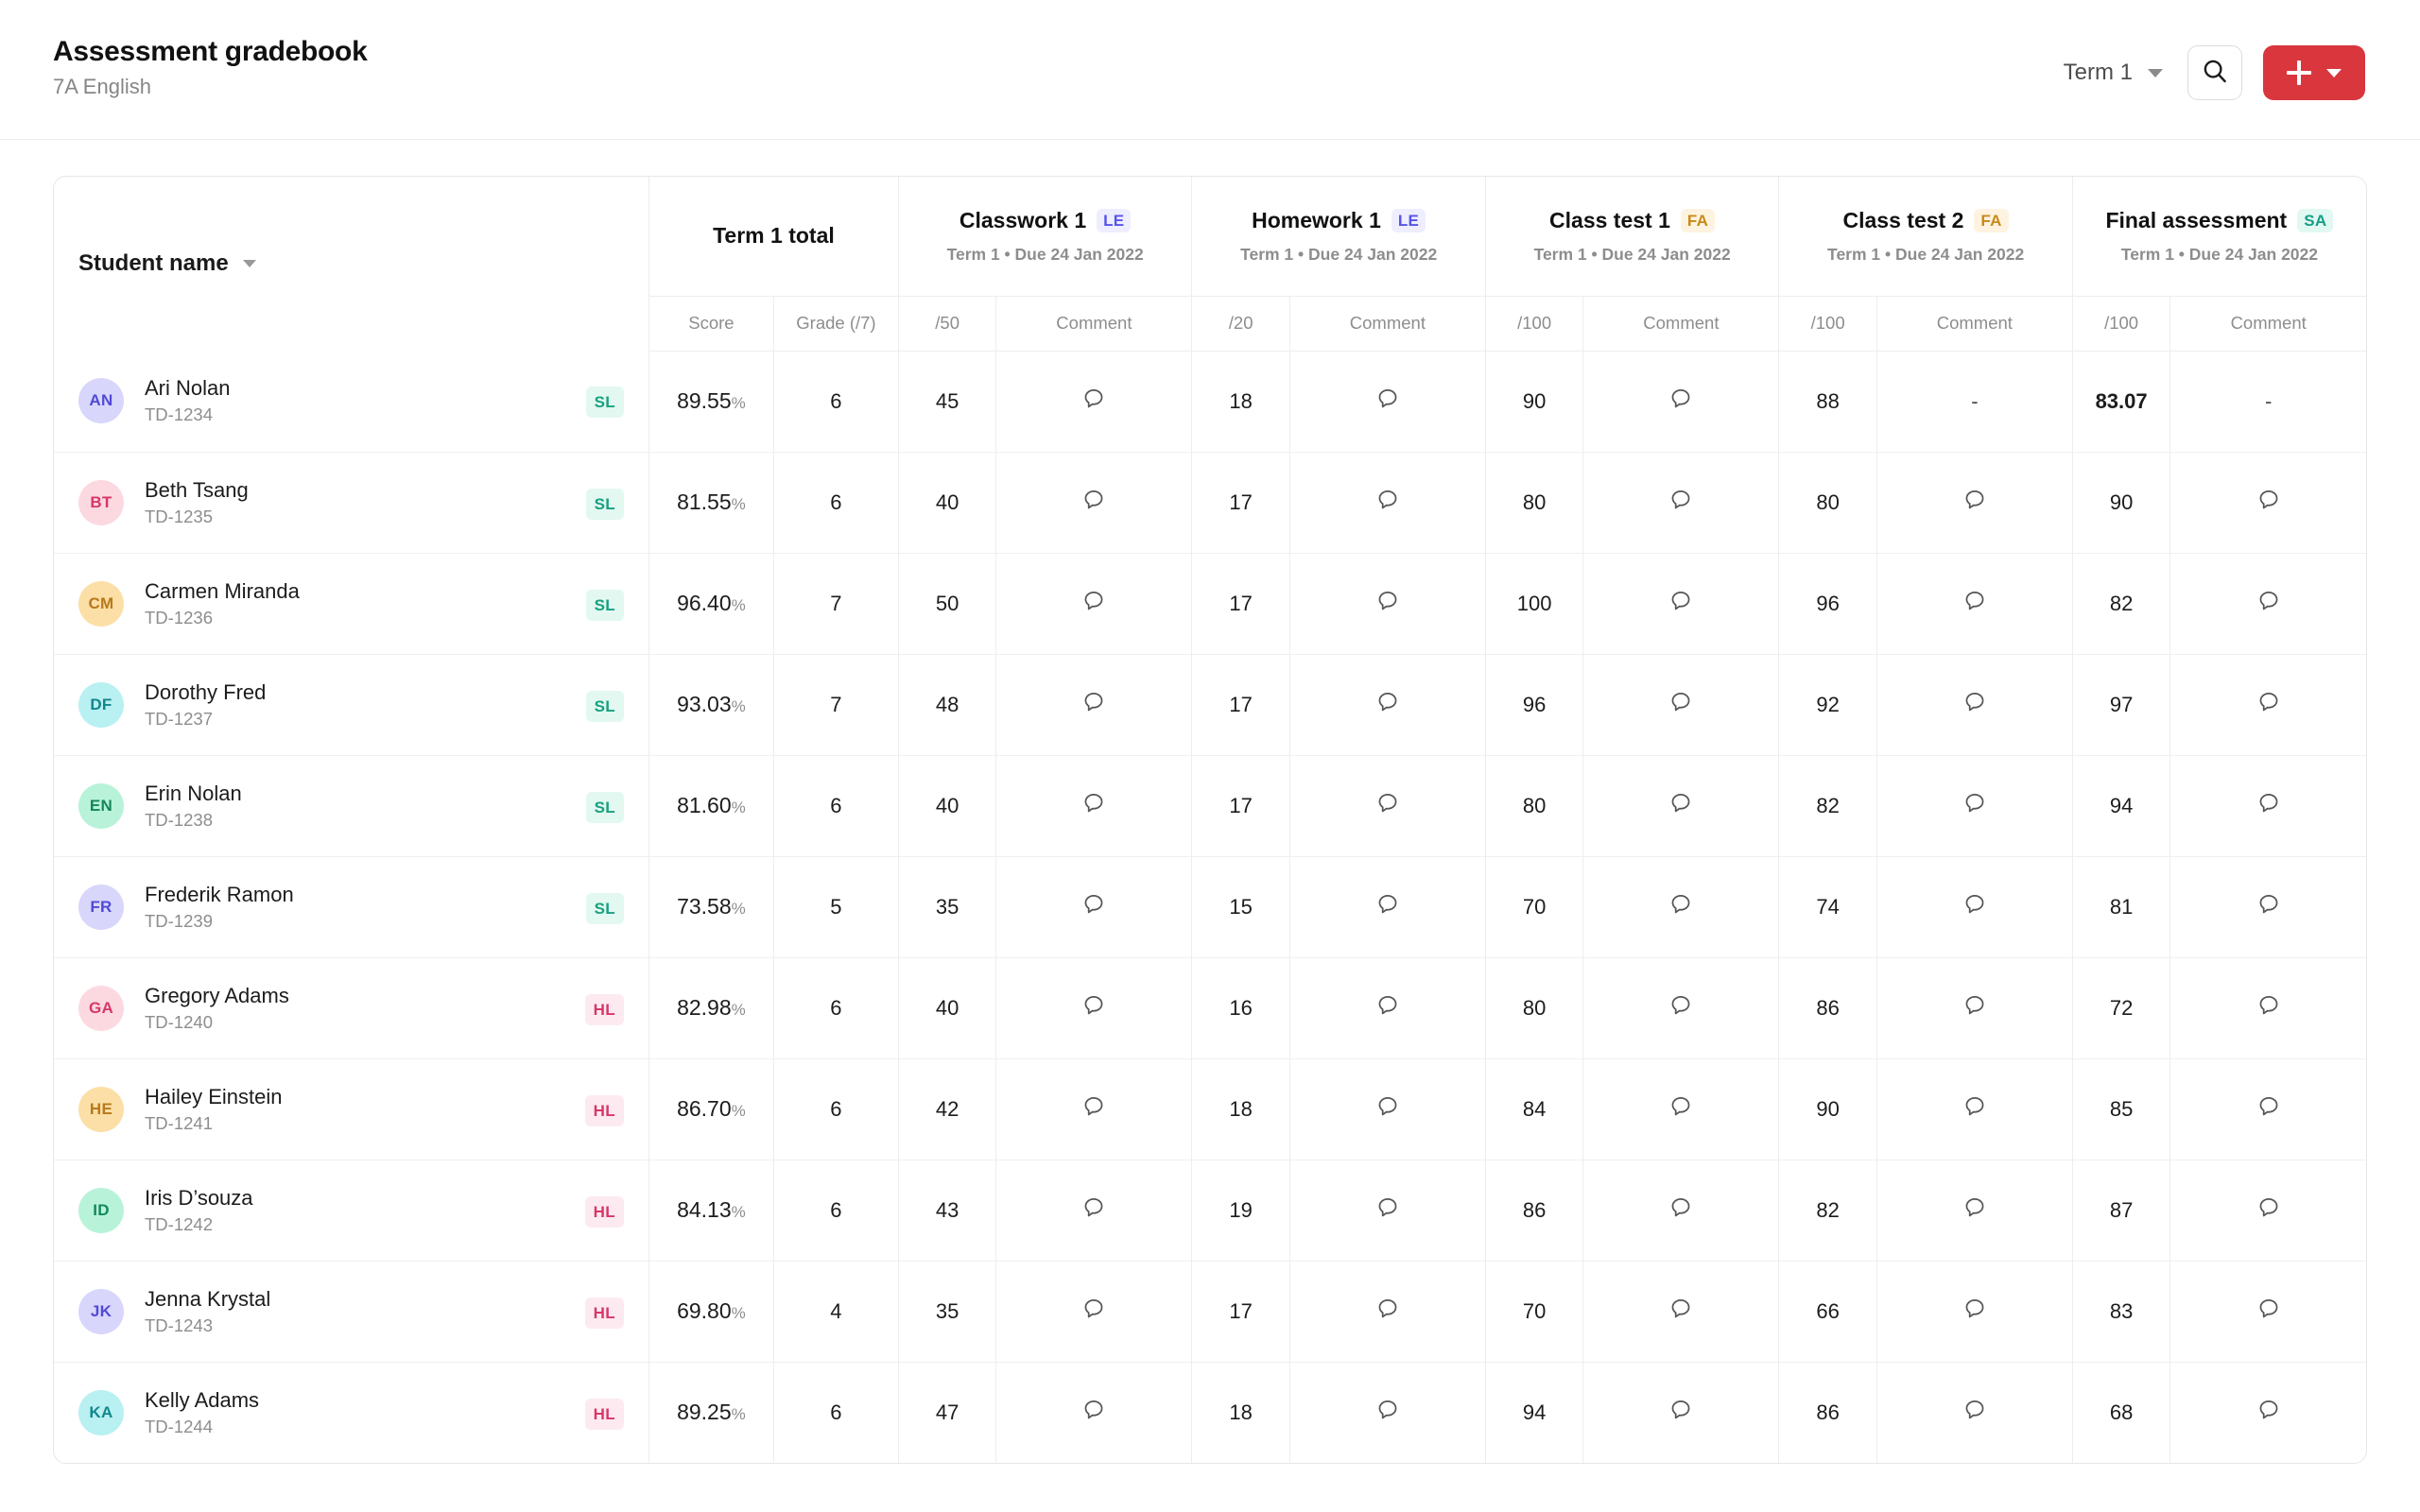  I want to click on final-score-cell: 82, so click(2121, 603).